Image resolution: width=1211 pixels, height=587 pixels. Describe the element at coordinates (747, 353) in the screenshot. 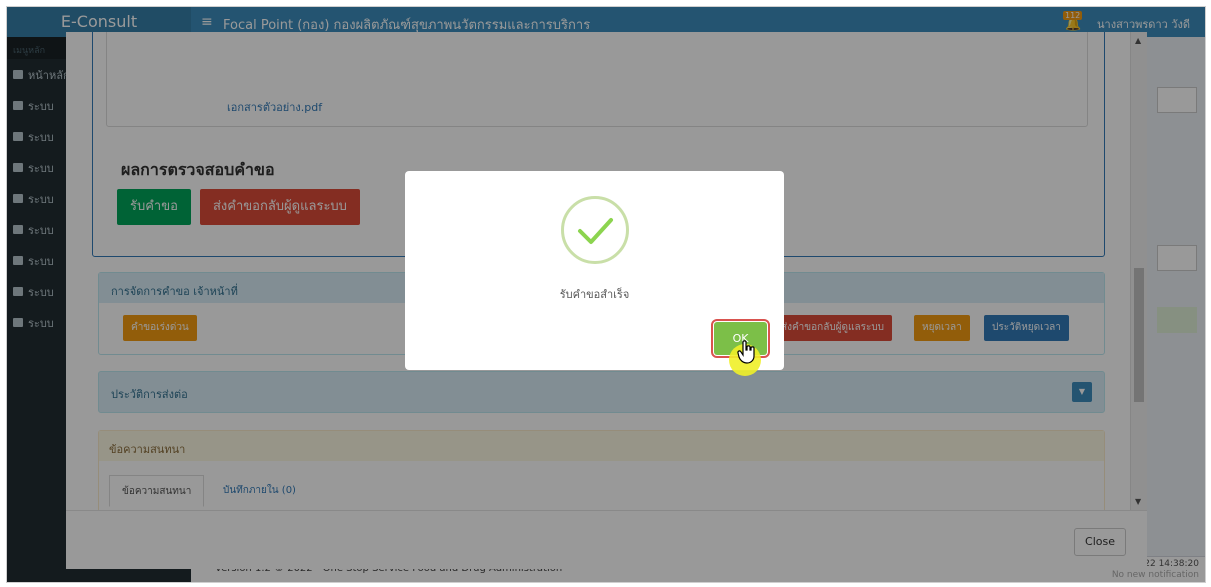

I see `hand-cursor-icon` at that location.